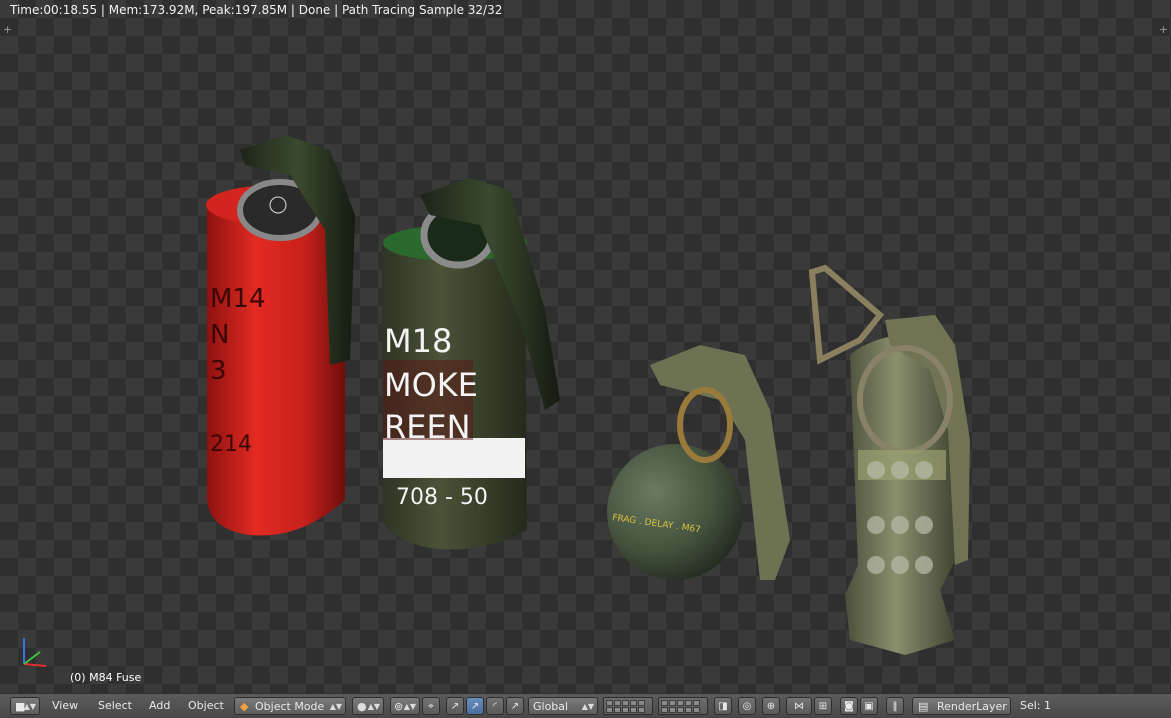 The width and height of the screenshot is (1171, 718). I want to click on snap-target-icon: ⋈, so click(799, 706).